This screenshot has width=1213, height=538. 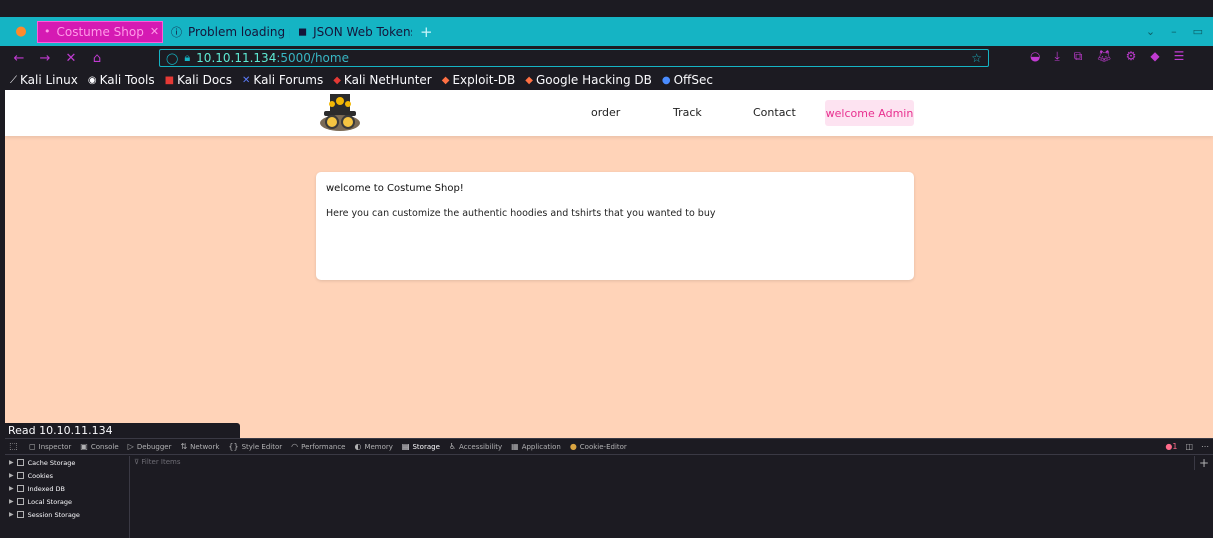 I want to click on logo, so click(x=340, y=113).